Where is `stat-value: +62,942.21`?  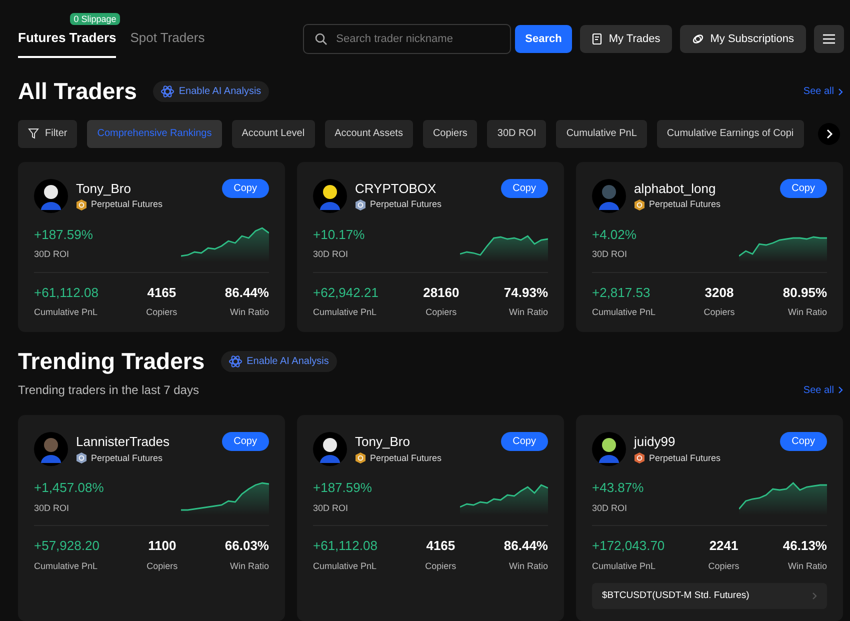 stat-value: +62,942.21 is located at coordinates (345, 293).